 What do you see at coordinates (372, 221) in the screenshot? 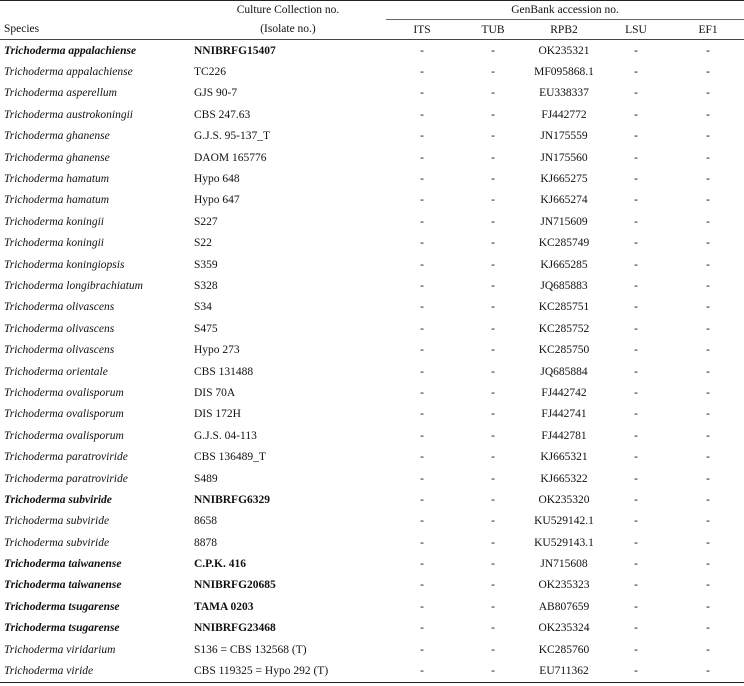
I see `table-row: Trichoderma koningii S227 - - JN715609 - -` at bounding box center [372, 221].